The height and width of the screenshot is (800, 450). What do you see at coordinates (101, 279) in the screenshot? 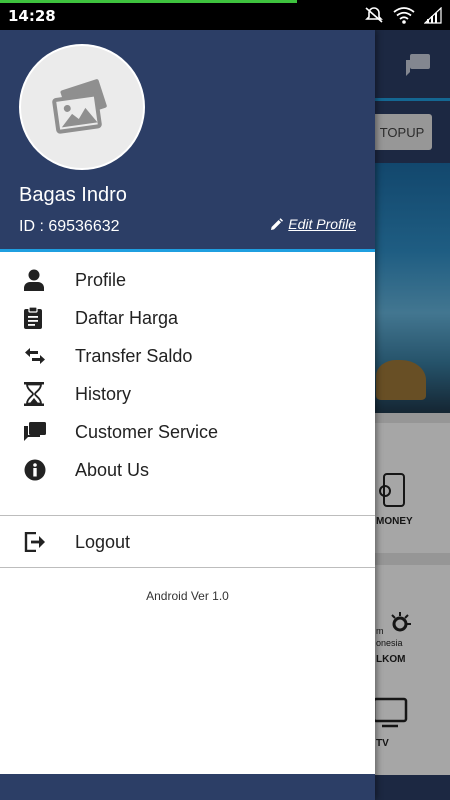
I see `menu-label: Profile` at bounding box center [101, 279].